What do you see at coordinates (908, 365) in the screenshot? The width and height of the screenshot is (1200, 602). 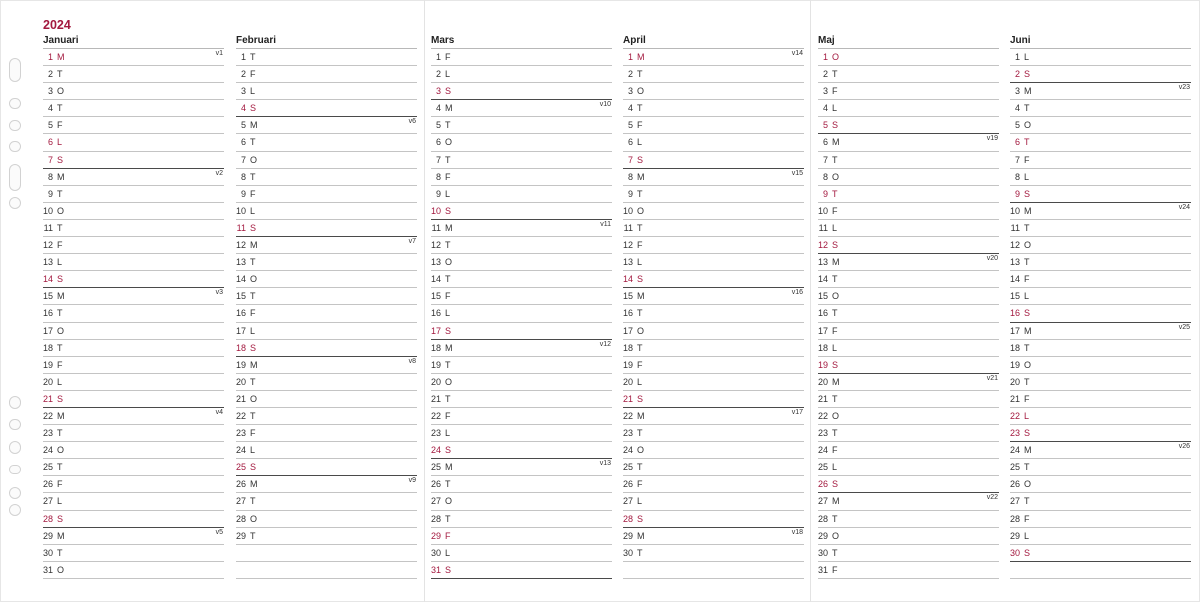 I see `day-row: 19 S` at bounding box center [908, 365].